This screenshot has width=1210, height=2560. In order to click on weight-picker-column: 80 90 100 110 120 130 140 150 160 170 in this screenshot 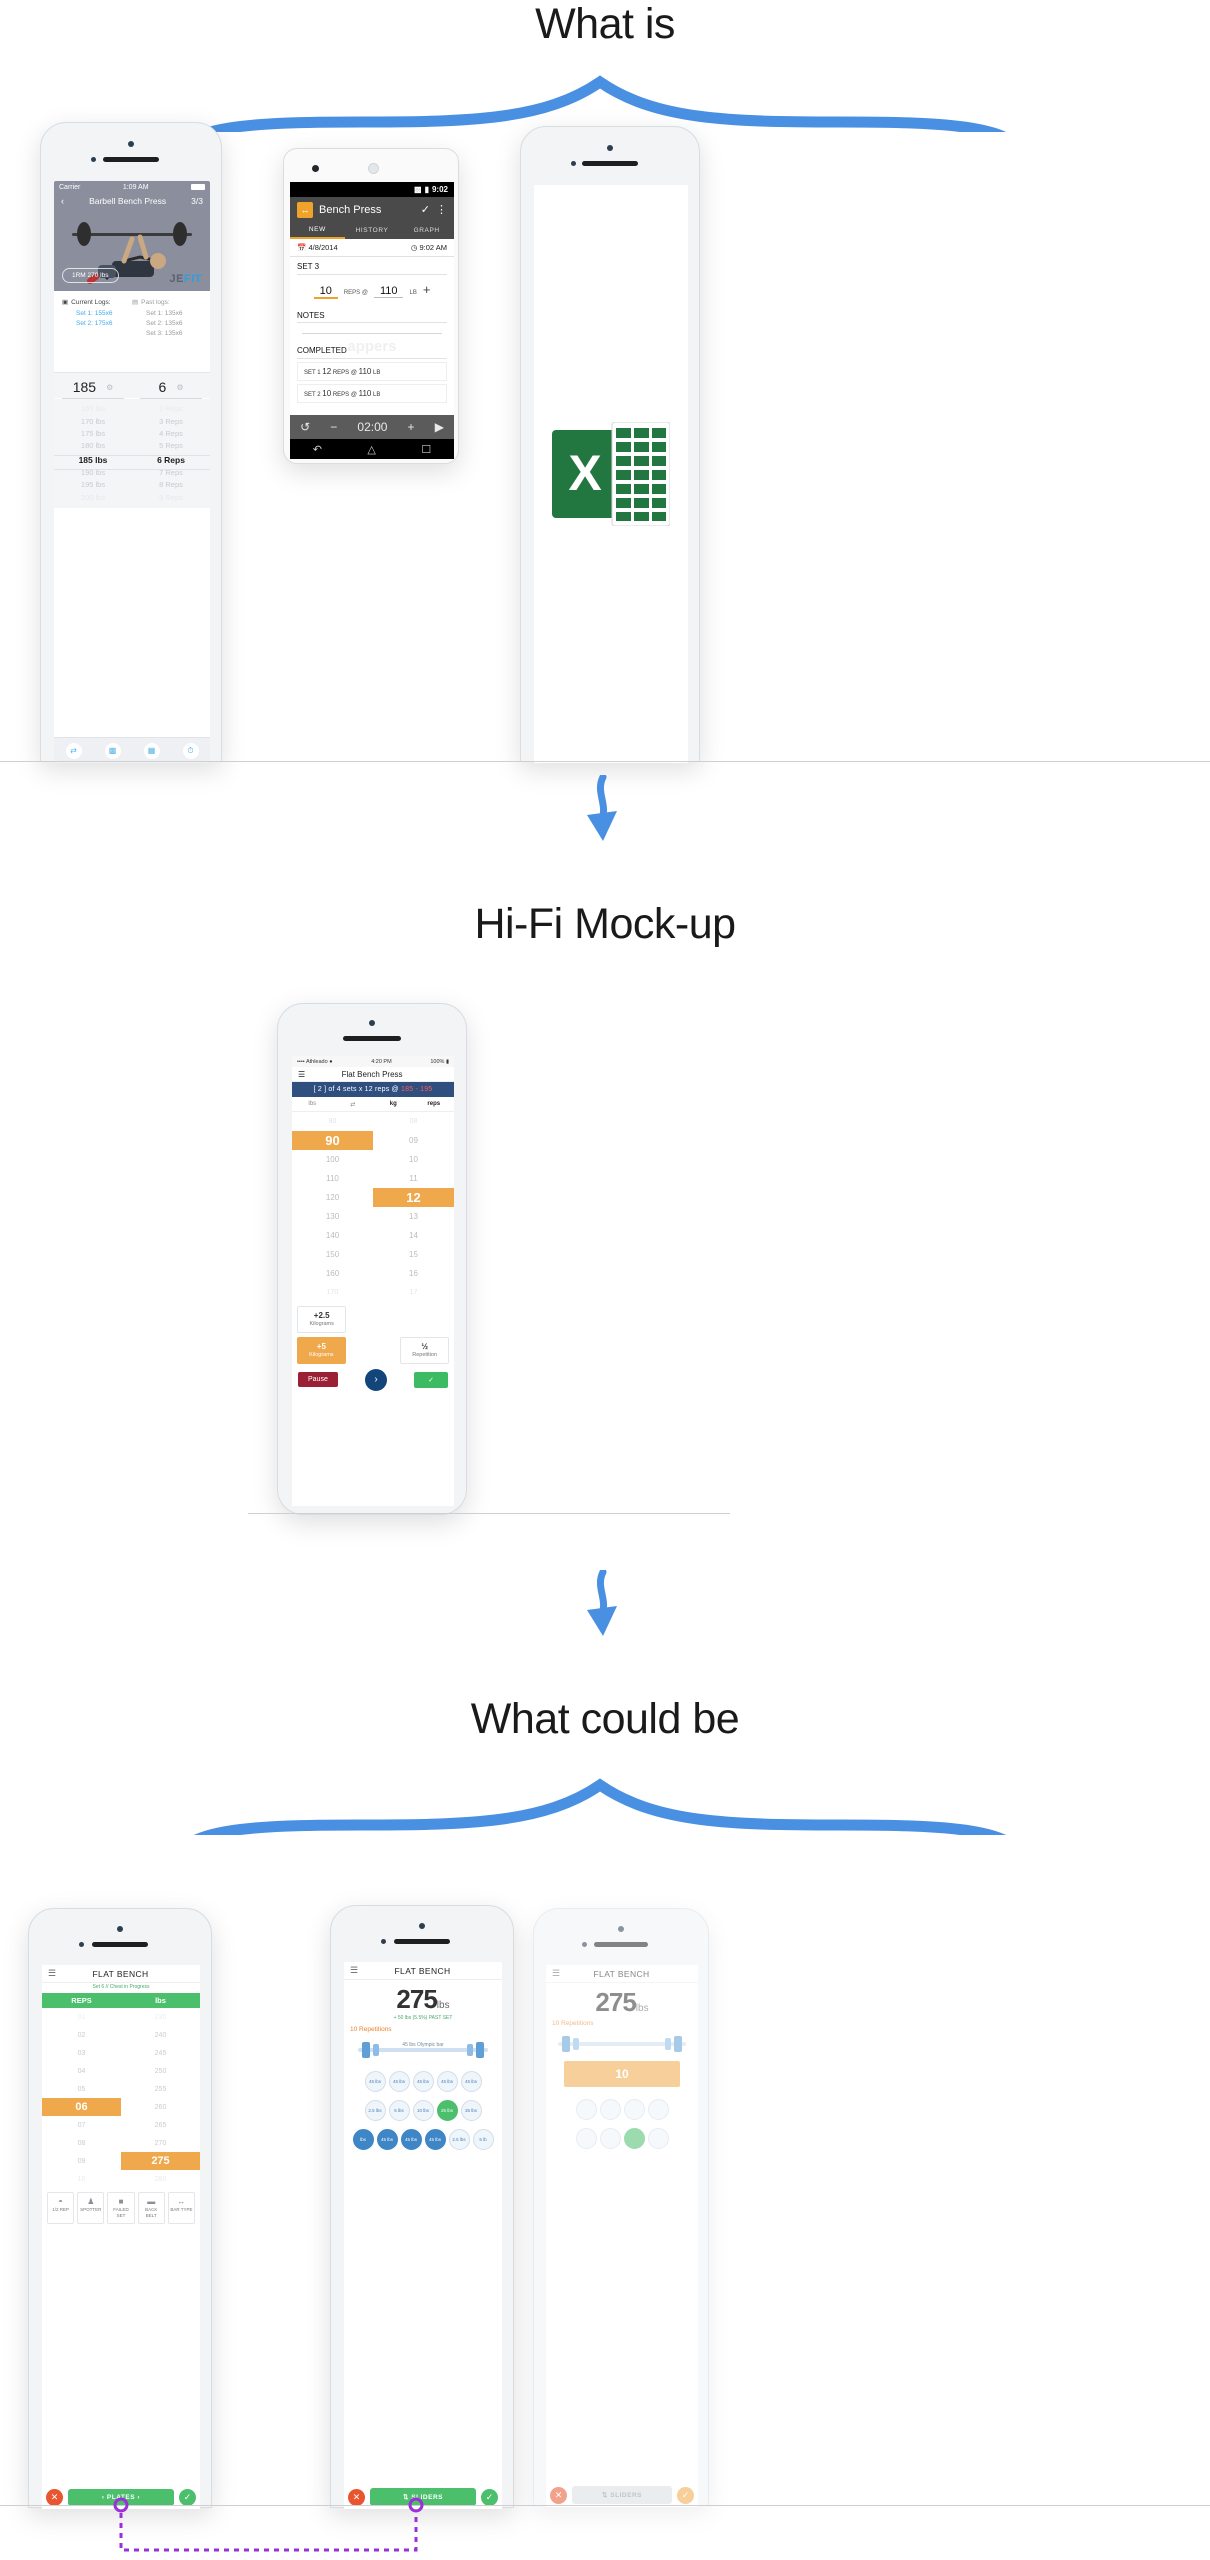, I will do `click(332, 1207)`.